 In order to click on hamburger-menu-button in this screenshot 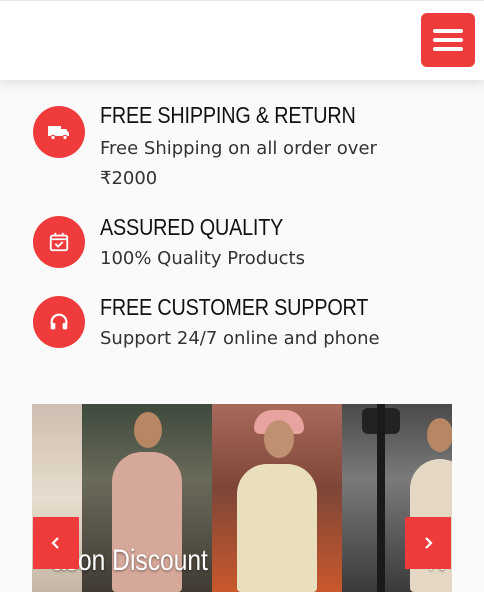, I will do `click(448, 40)`.